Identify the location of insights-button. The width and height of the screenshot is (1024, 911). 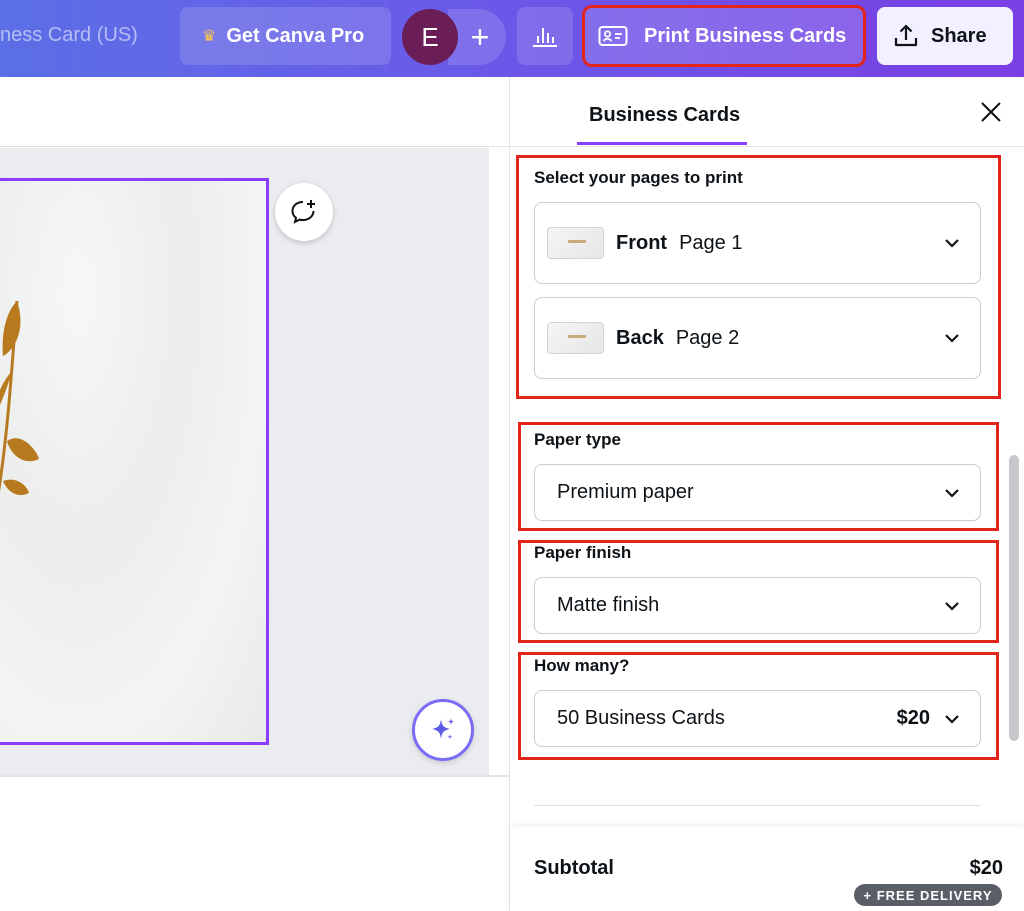
(545, 36).